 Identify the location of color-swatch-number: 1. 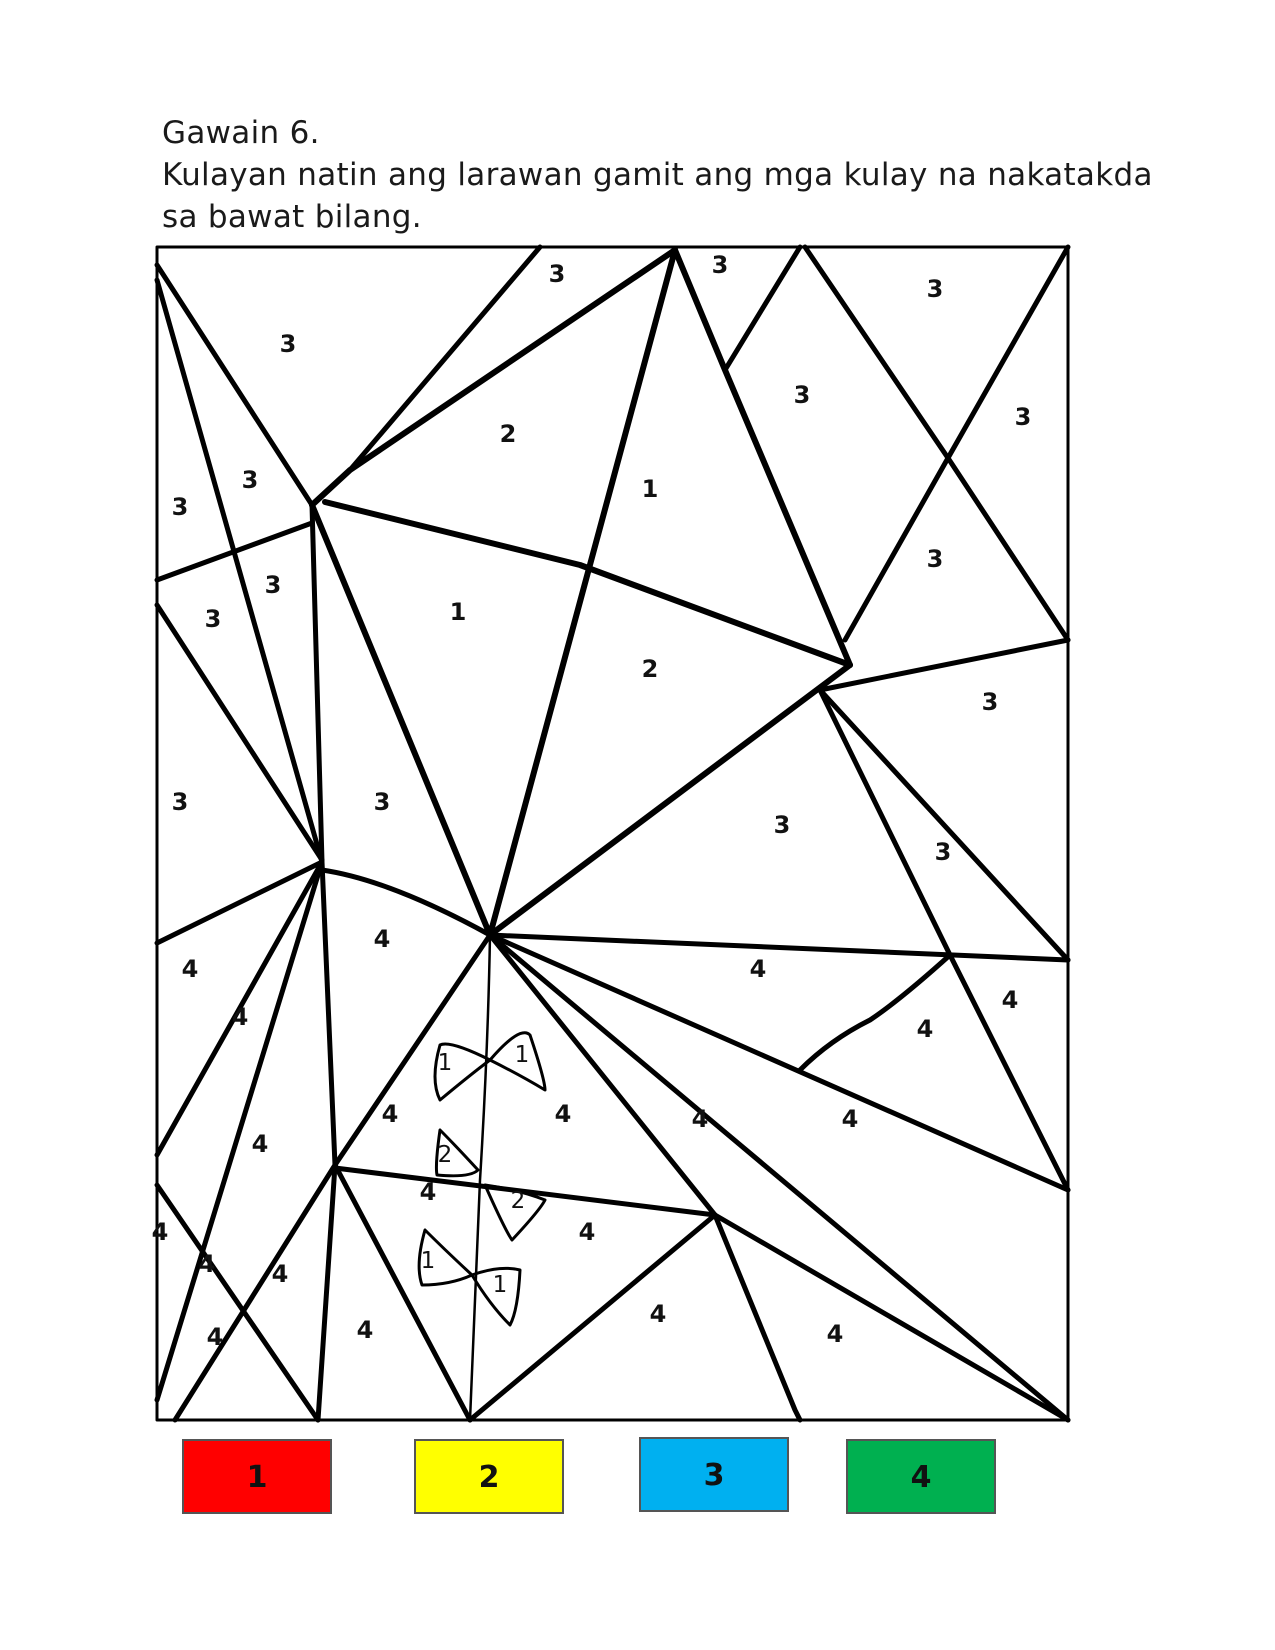
(257, 1477).